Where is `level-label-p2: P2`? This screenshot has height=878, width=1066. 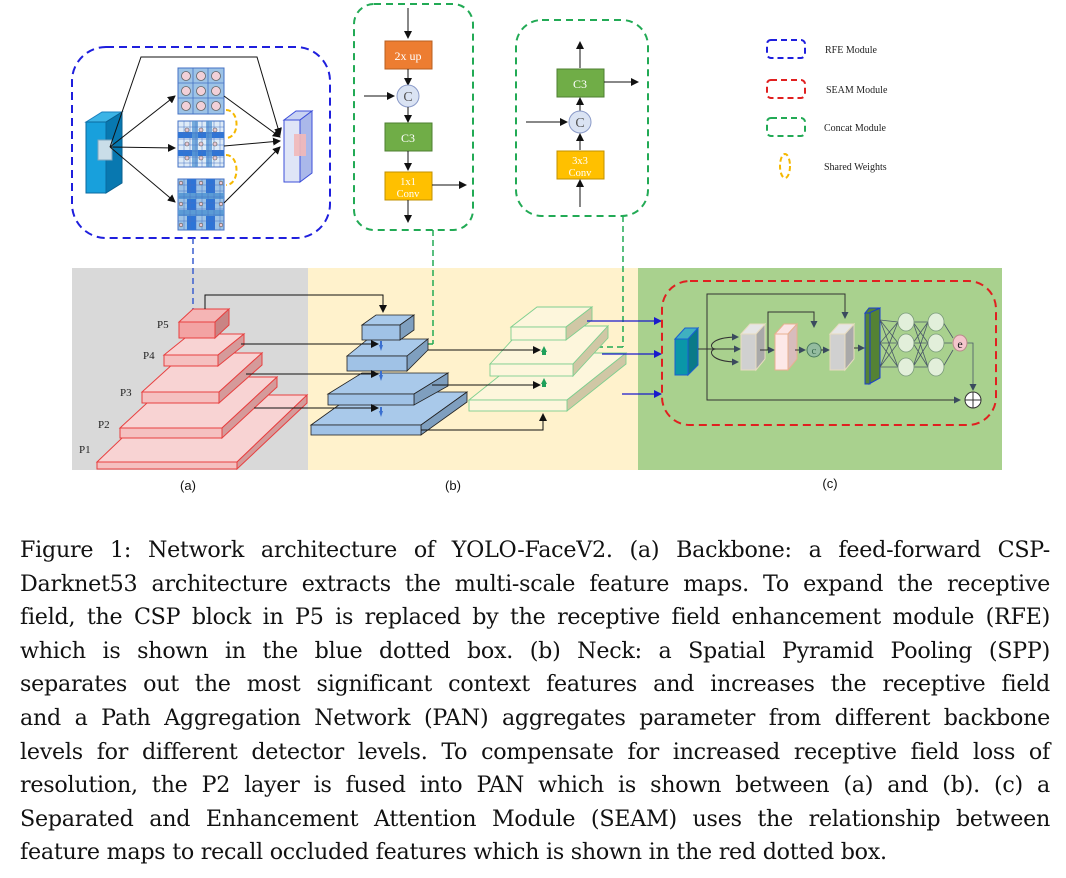 level-label-p2: P2 is located at coordinates (104, 425).